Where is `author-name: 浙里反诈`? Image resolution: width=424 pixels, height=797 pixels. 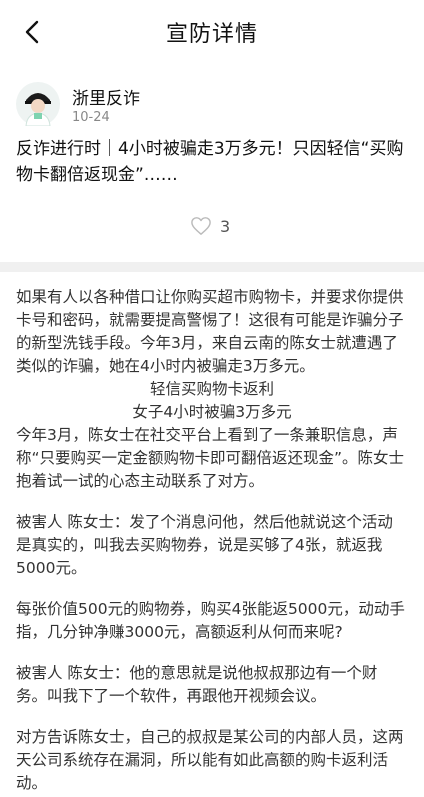
author-name: 浙里反诈 is located at coordinates (106, 99).